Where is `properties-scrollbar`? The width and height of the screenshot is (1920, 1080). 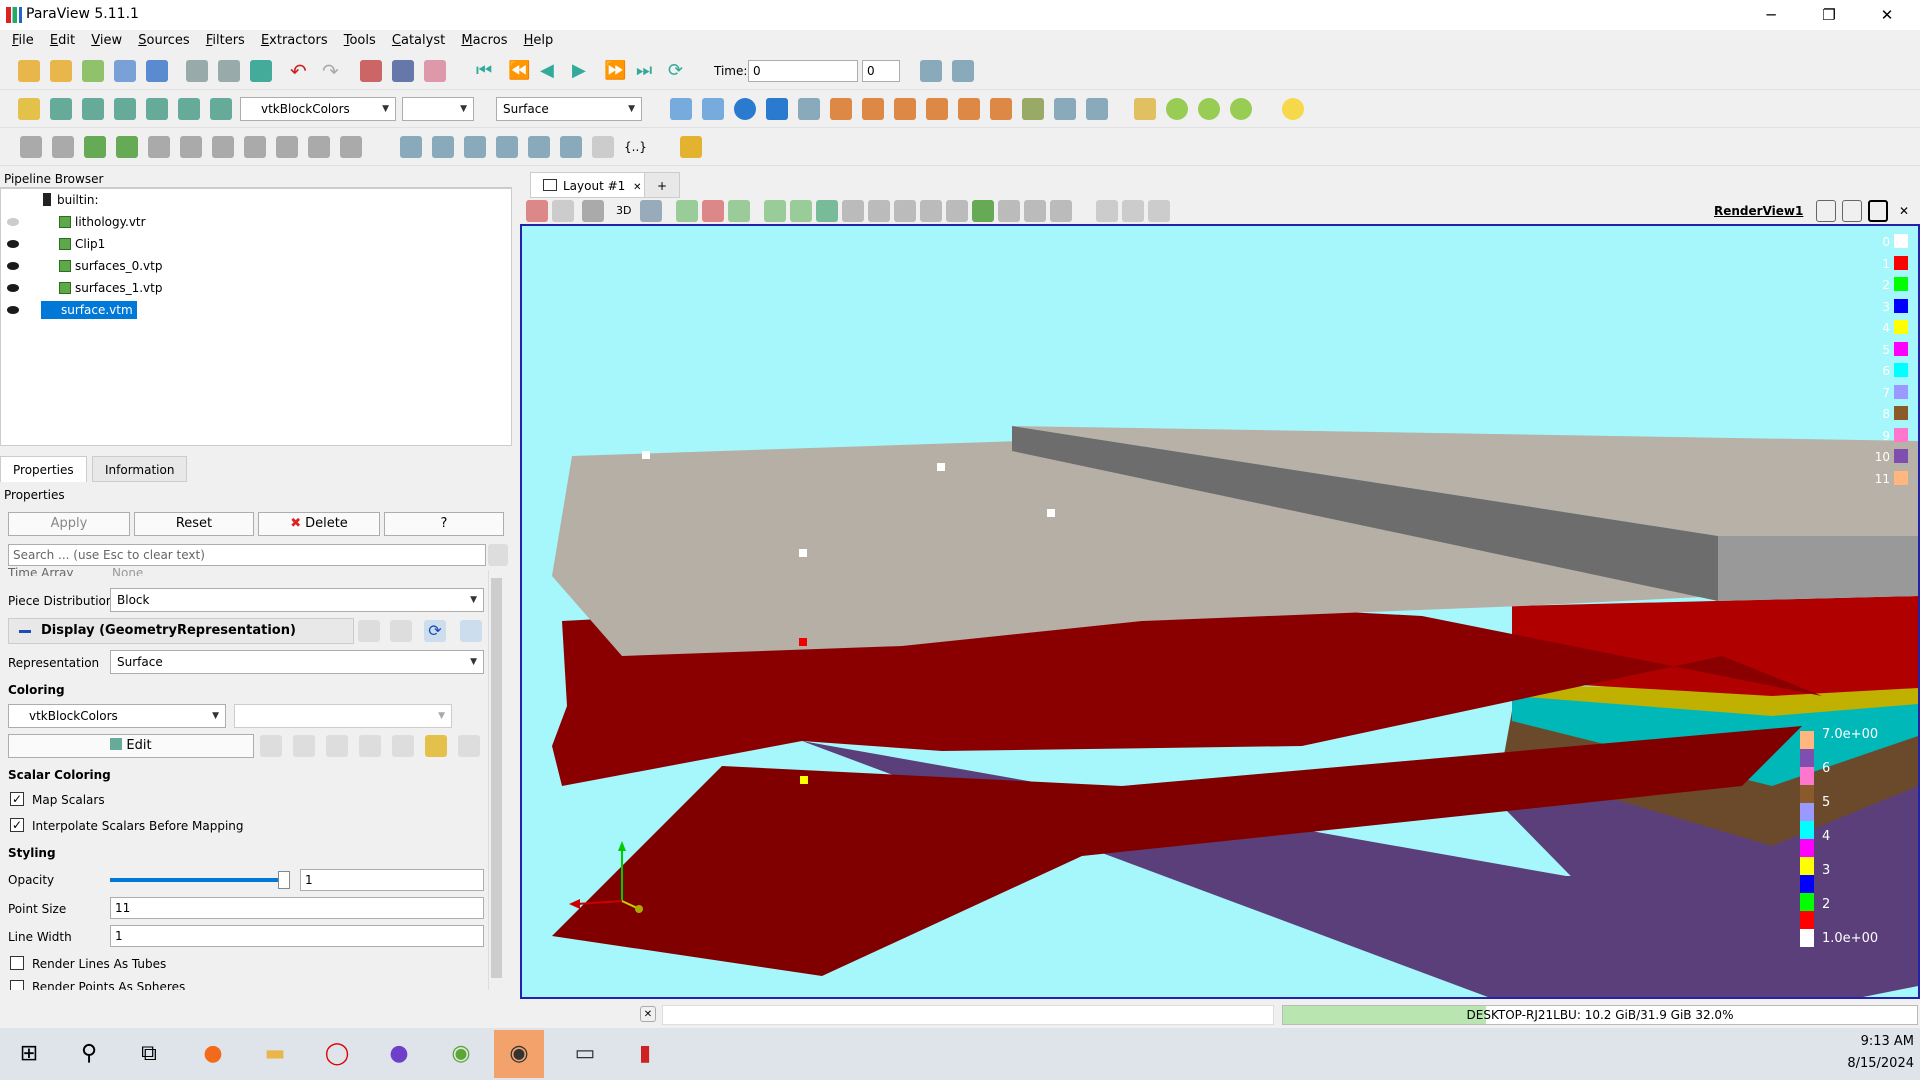
properties-scrollbar is located at coordinates (496, 780).